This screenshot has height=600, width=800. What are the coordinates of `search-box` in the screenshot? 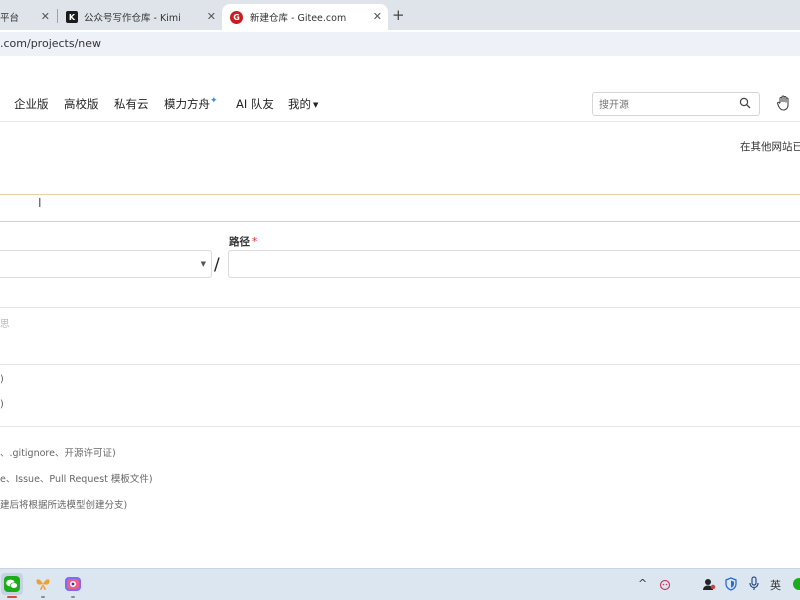 It's located at (676, 104).